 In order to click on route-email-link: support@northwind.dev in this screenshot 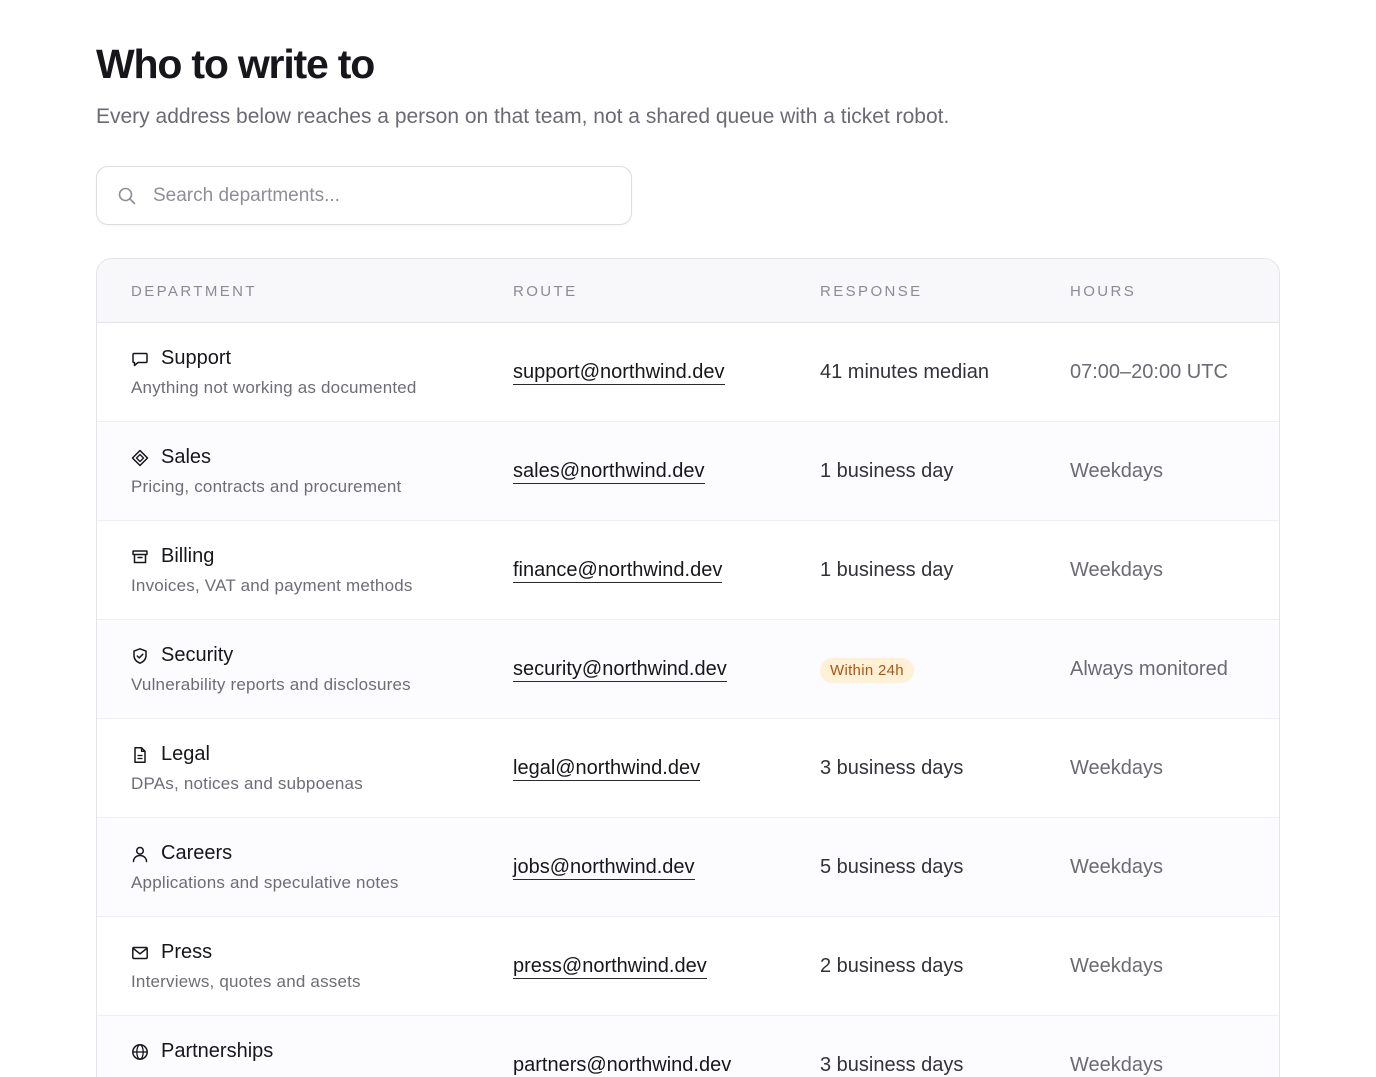, I will do `click(619, 372)`.